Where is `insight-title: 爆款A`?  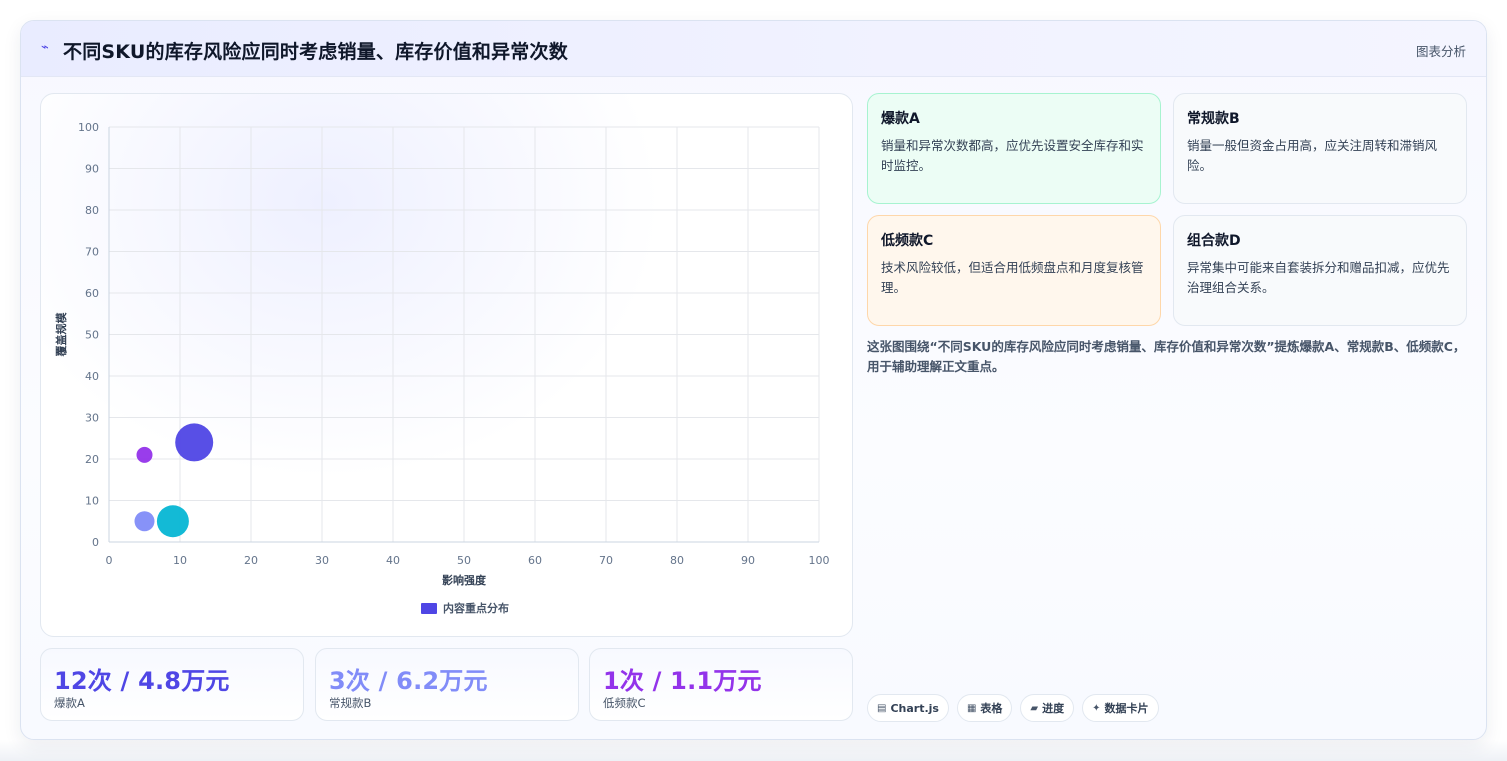 insight-title: 爆款A is located at coordinates (900, 119).